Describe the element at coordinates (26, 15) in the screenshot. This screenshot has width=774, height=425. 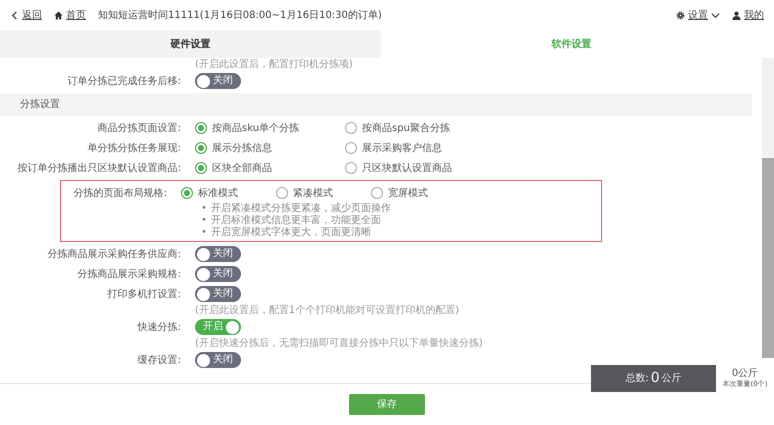
I see `back-link: 返回` at that location.